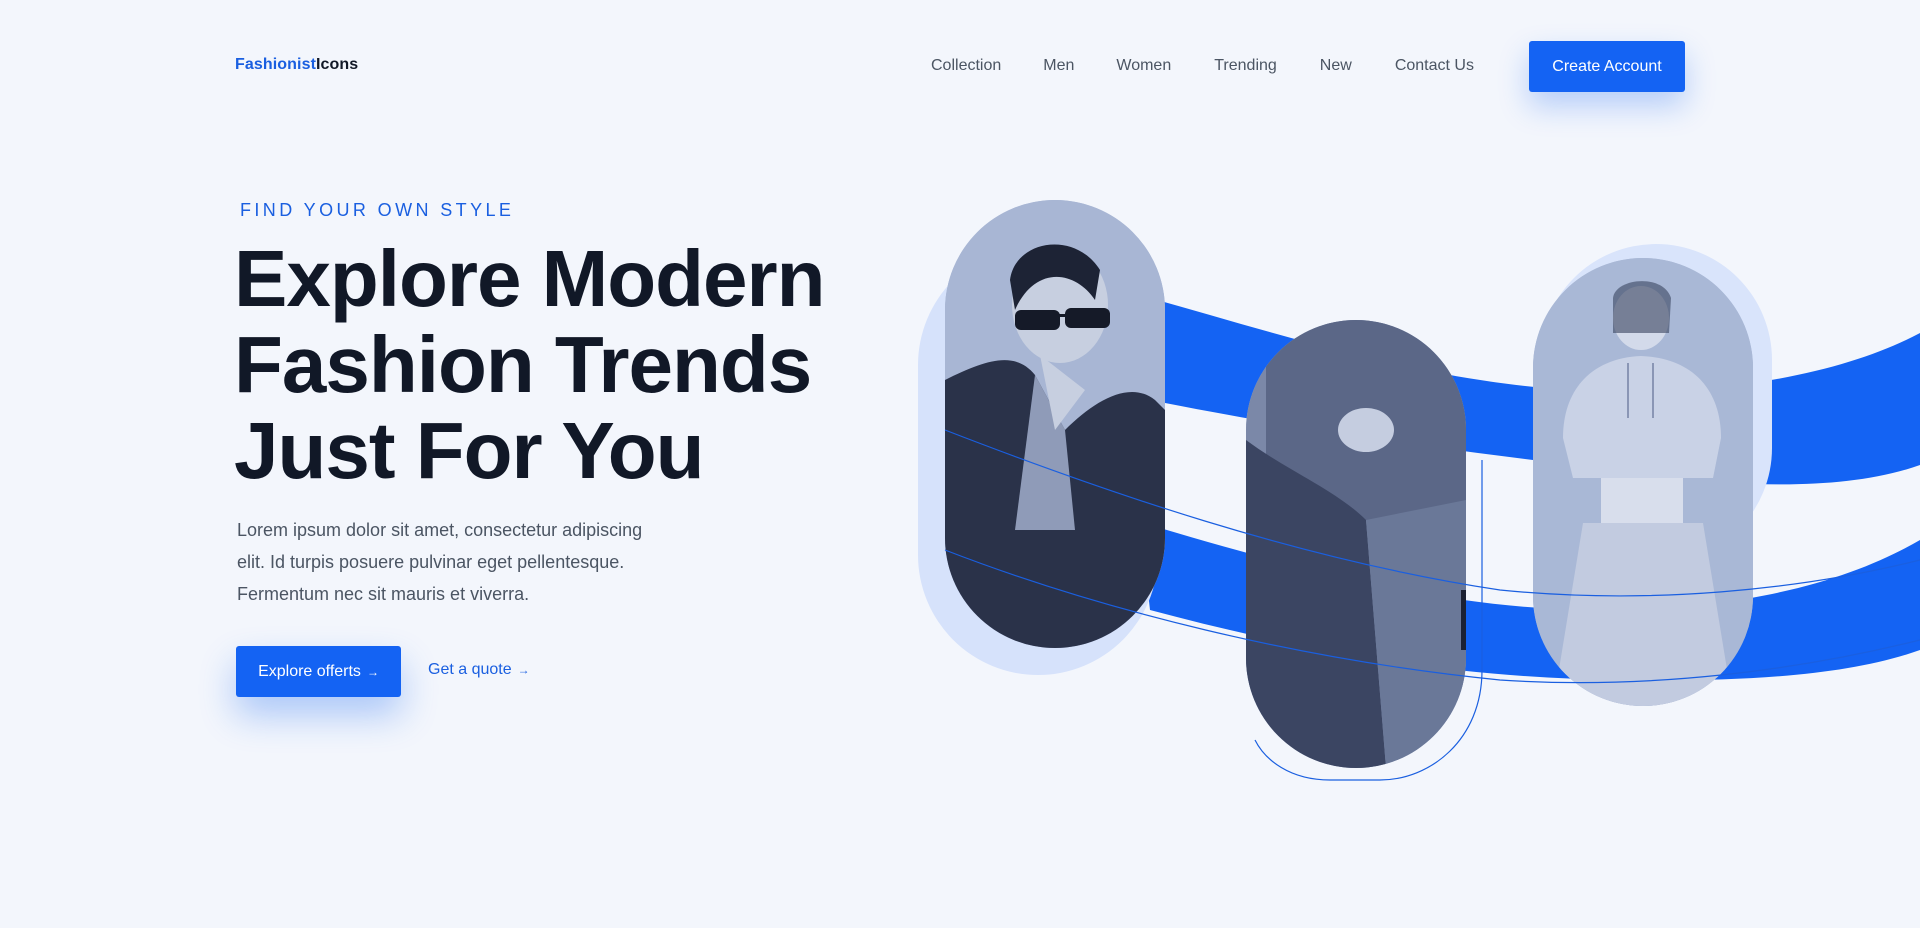 The width and height of the screenshot is (1920, 928). What do you see at coordinates (530, 278) in the screenshot?
I see `headline-line-1: Explore Modern` at bounding box center [530, 278].